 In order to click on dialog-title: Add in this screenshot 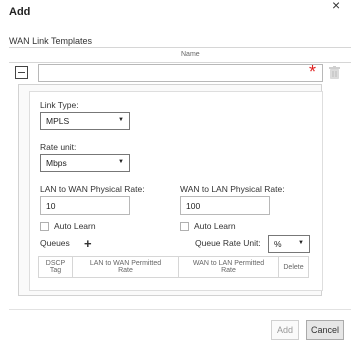, I will do `click(20, 12)`.